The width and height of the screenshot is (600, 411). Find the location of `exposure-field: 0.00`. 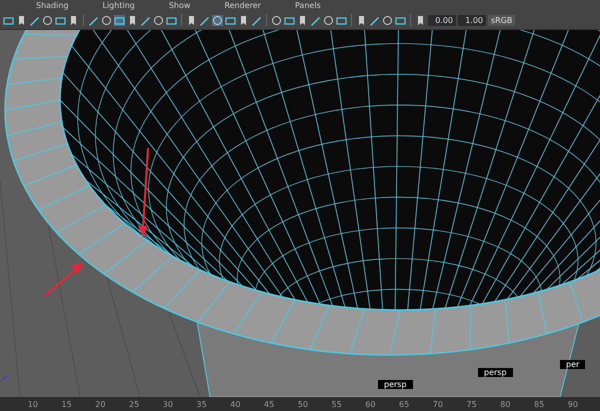

exposure-field: 0.00 is located at coordinates (442, 20).